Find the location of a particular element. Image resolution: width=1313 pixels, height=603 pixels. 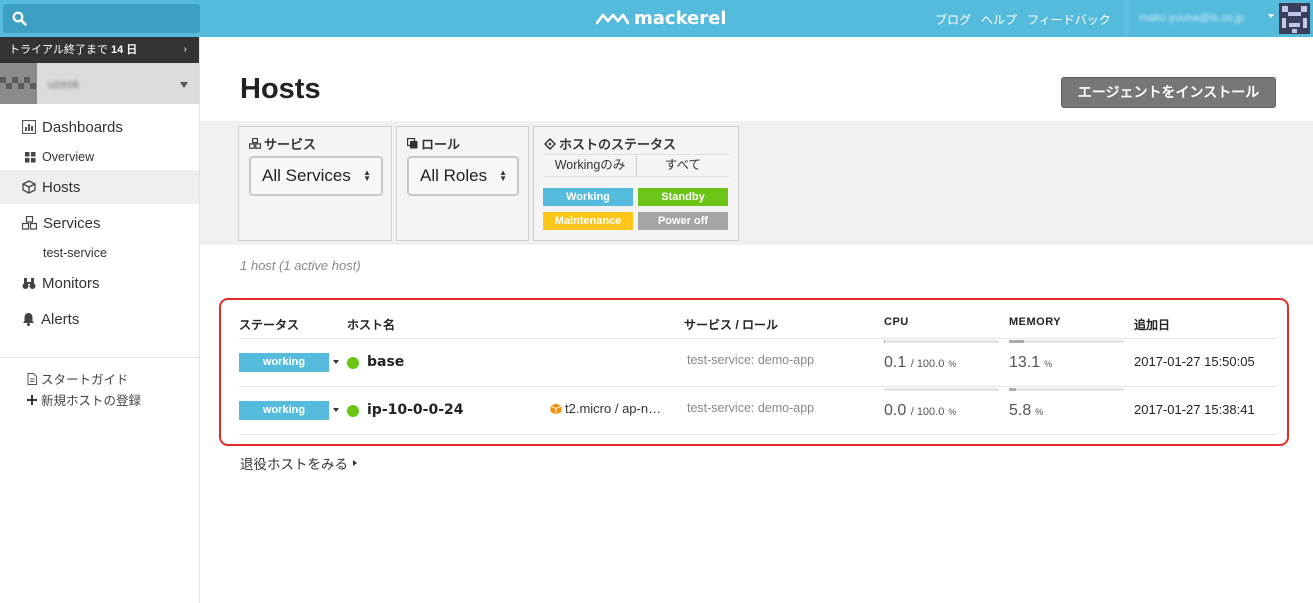

status-badge-standby: Standby is located at coordinates (683, 197).